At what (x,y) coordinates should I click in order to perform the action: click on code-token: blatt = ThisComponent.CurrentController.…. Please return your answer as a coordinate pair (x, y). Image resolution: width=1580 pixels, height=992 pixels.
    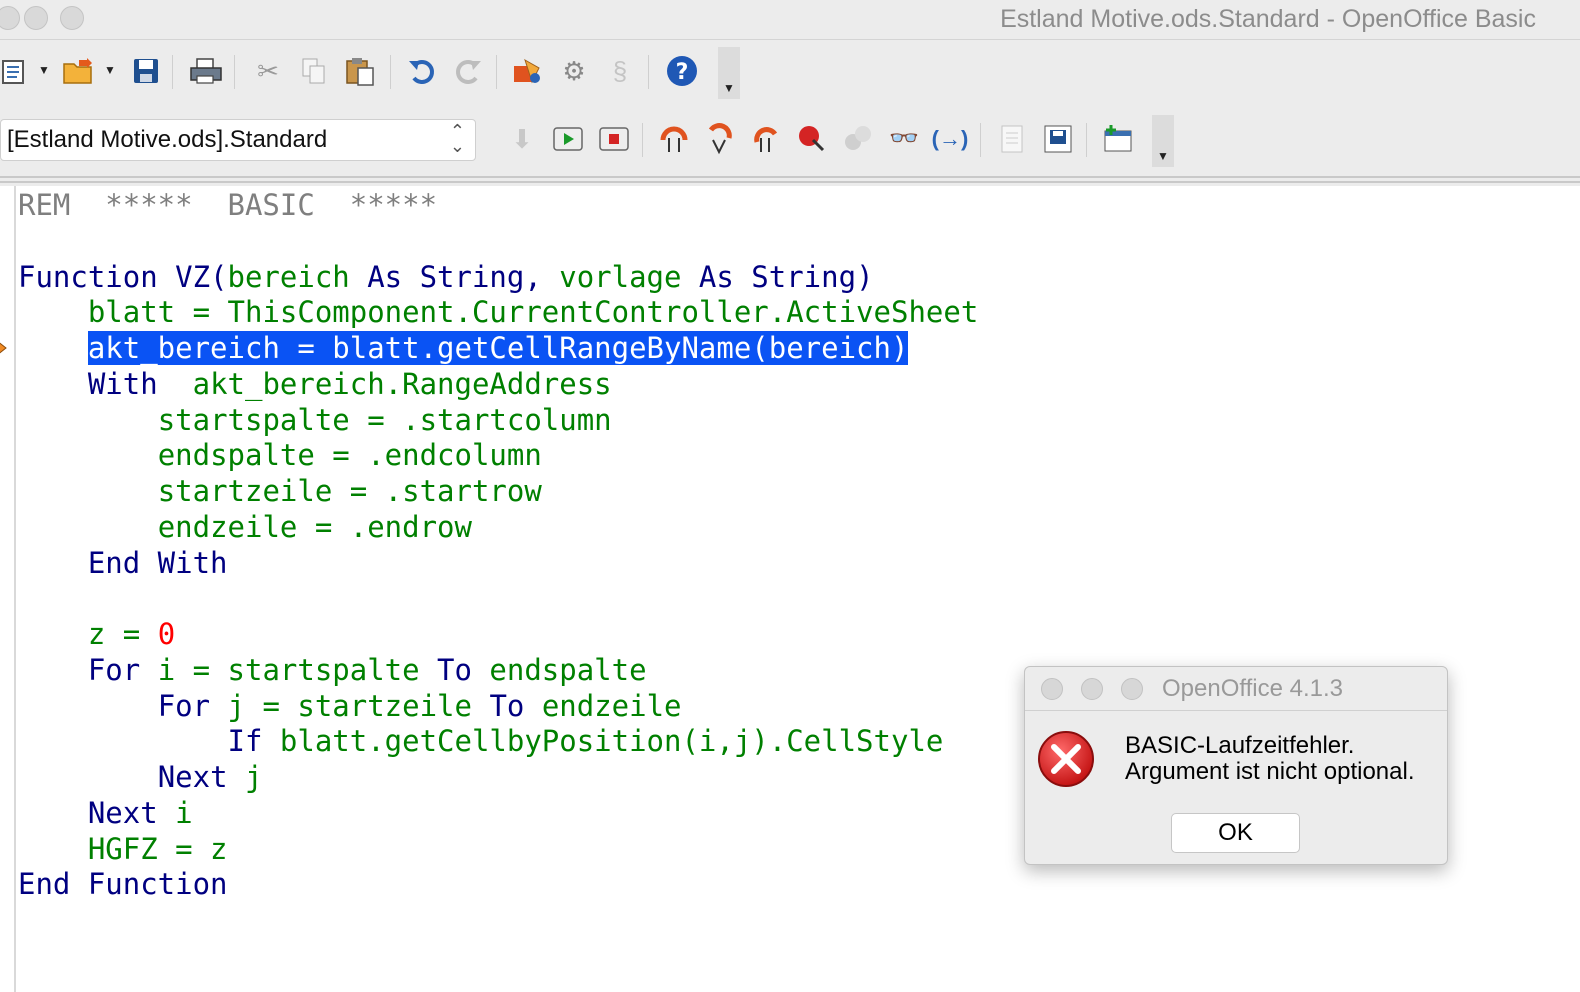
    Looking at the image, I should click on (533, 312).